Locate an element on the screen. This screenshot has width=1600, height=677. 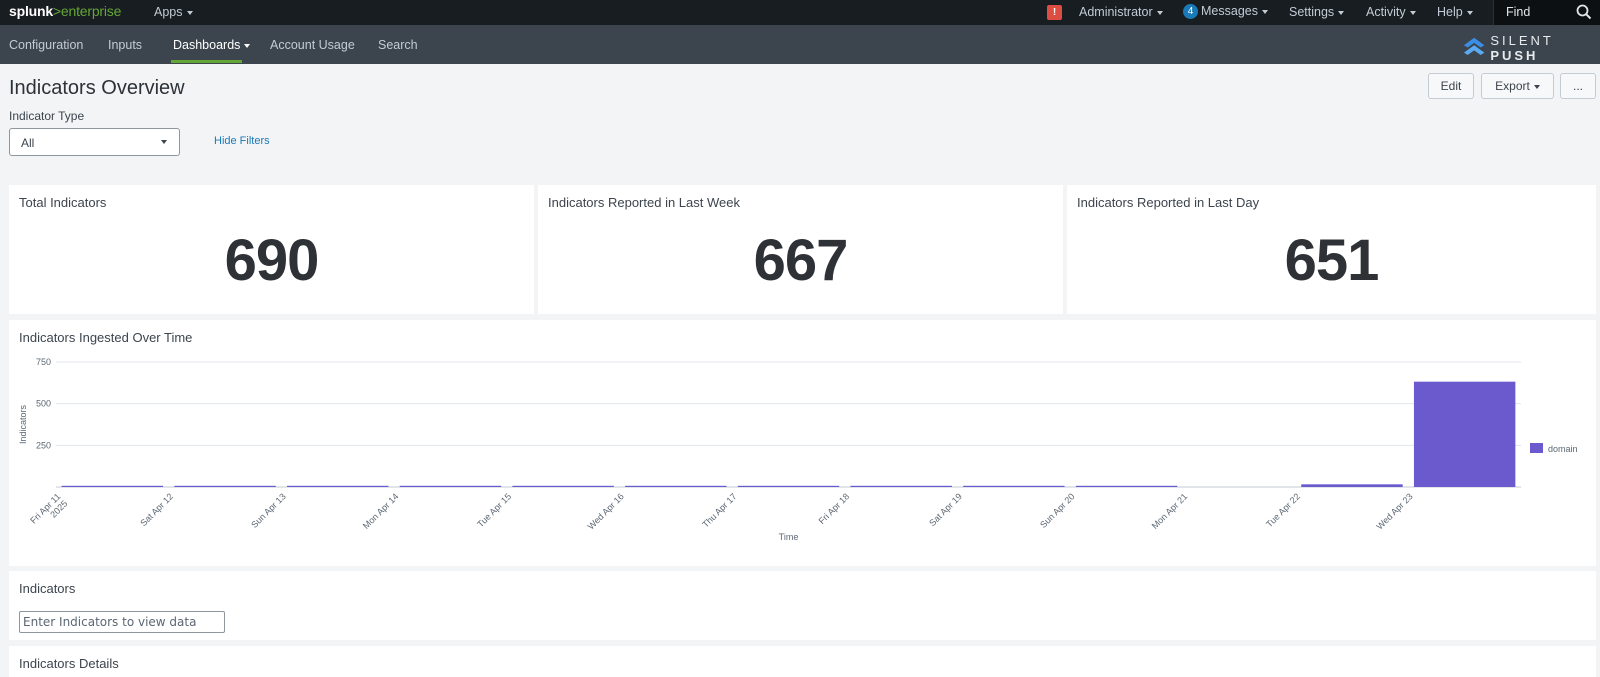
indicator-type-label: Indicator Type is located at coordinates (47, 116).